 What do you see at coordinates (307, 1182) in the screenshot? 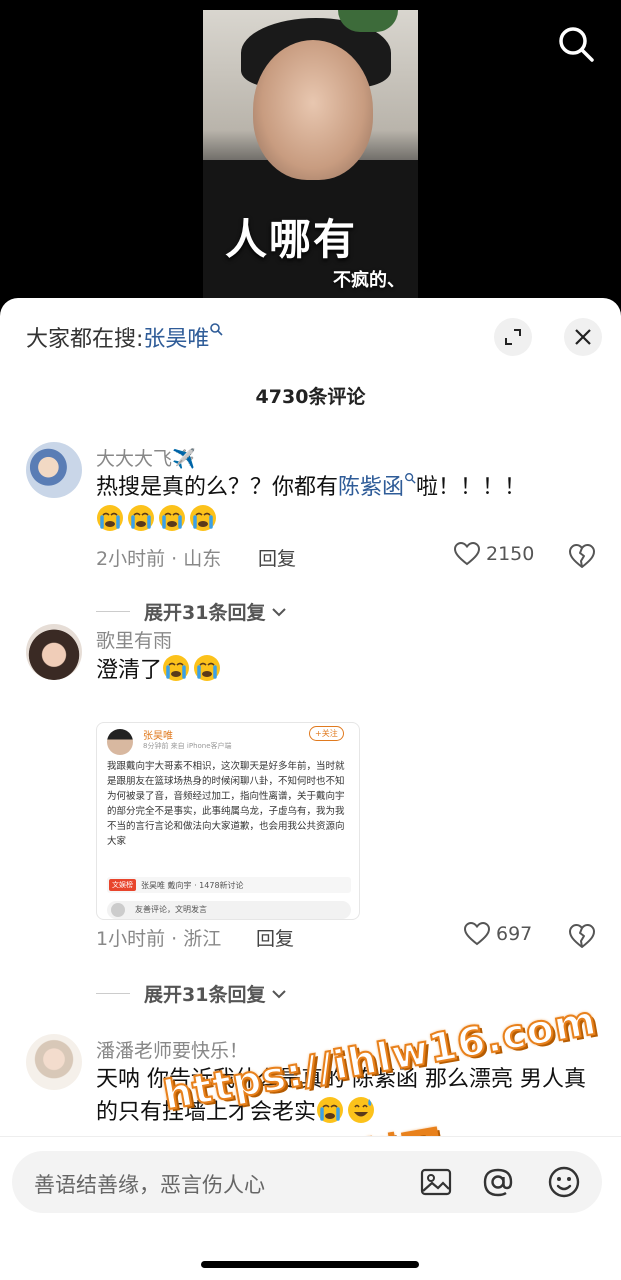
I see `comment-input: 善语结善缘，恶言伤人心` at bounding box center [307, 1182].